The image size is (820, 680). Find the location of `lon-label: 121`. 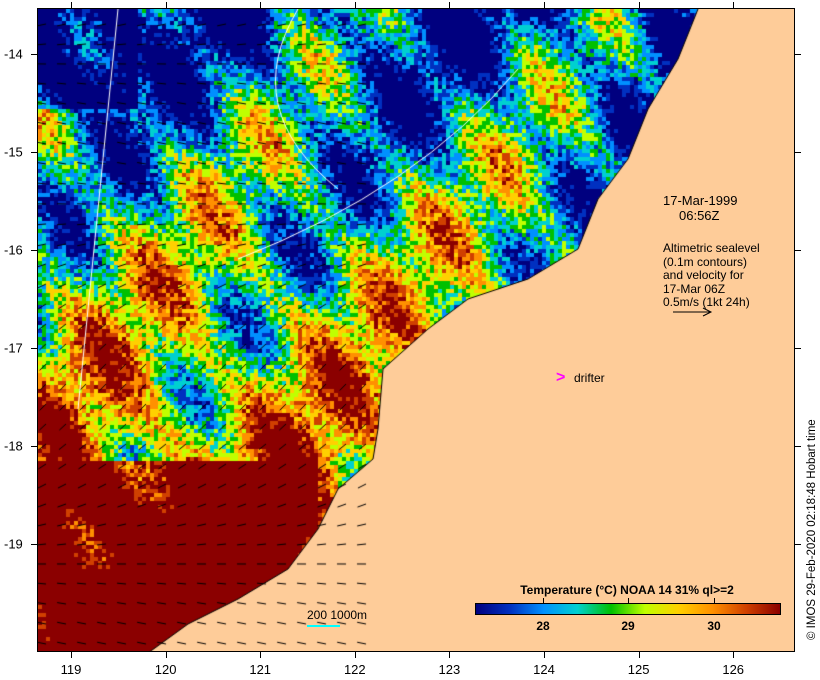

lon-label: 121 is located at coordinates (260, 669).